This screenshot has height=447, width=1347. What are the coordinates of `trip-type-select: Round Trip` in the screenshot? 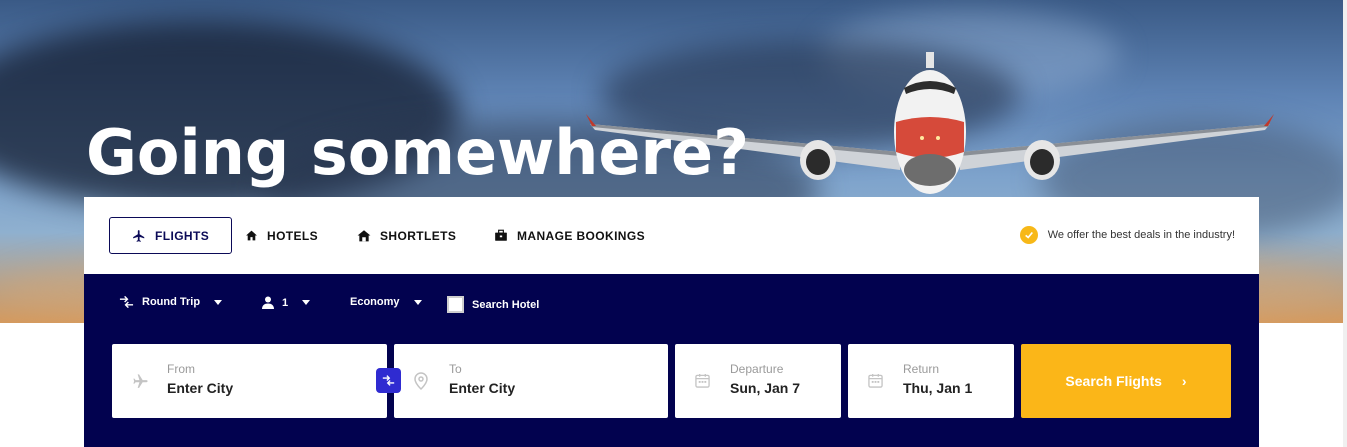 It's located at (171, 302).